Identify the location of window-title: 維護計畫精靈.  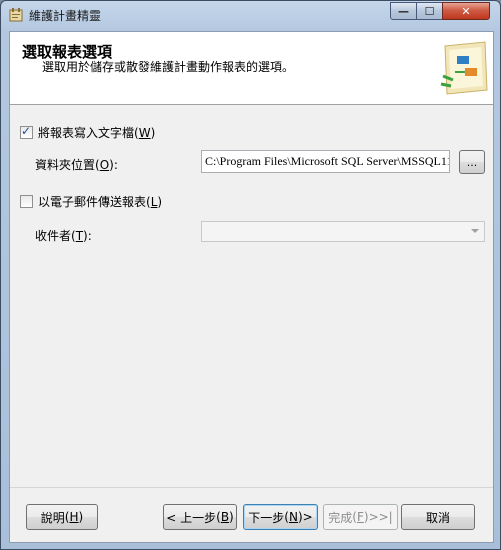
(65, 16).